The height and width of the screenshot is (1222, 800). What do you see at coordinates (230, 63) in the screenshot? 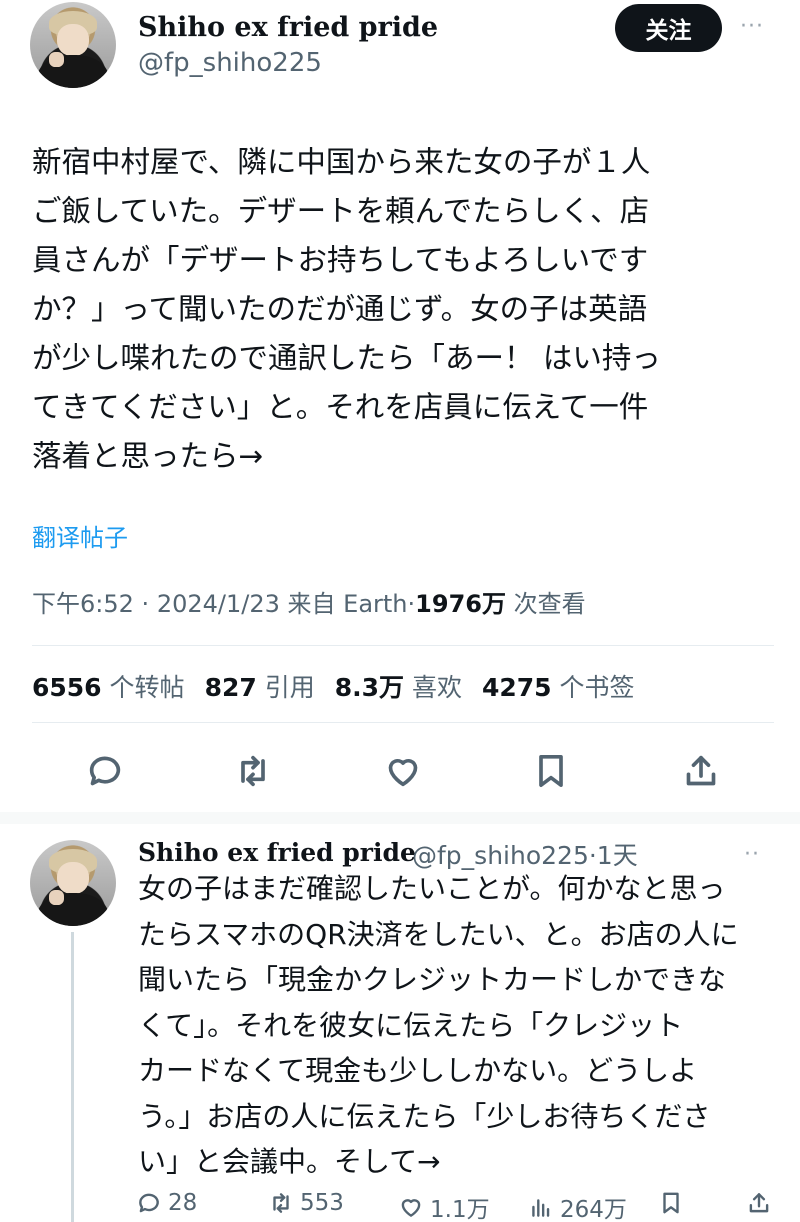
I see `author-handle: @fp_shiho225` at bounding box center [230, 63].